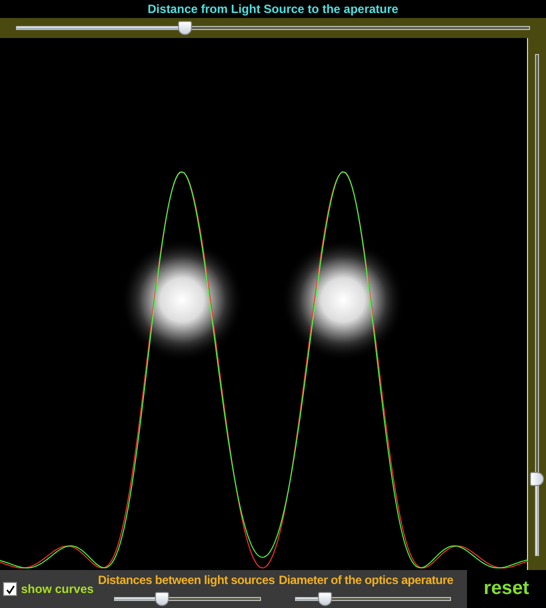  I want to click on checkbox-label: show curves, so click(57, 589).